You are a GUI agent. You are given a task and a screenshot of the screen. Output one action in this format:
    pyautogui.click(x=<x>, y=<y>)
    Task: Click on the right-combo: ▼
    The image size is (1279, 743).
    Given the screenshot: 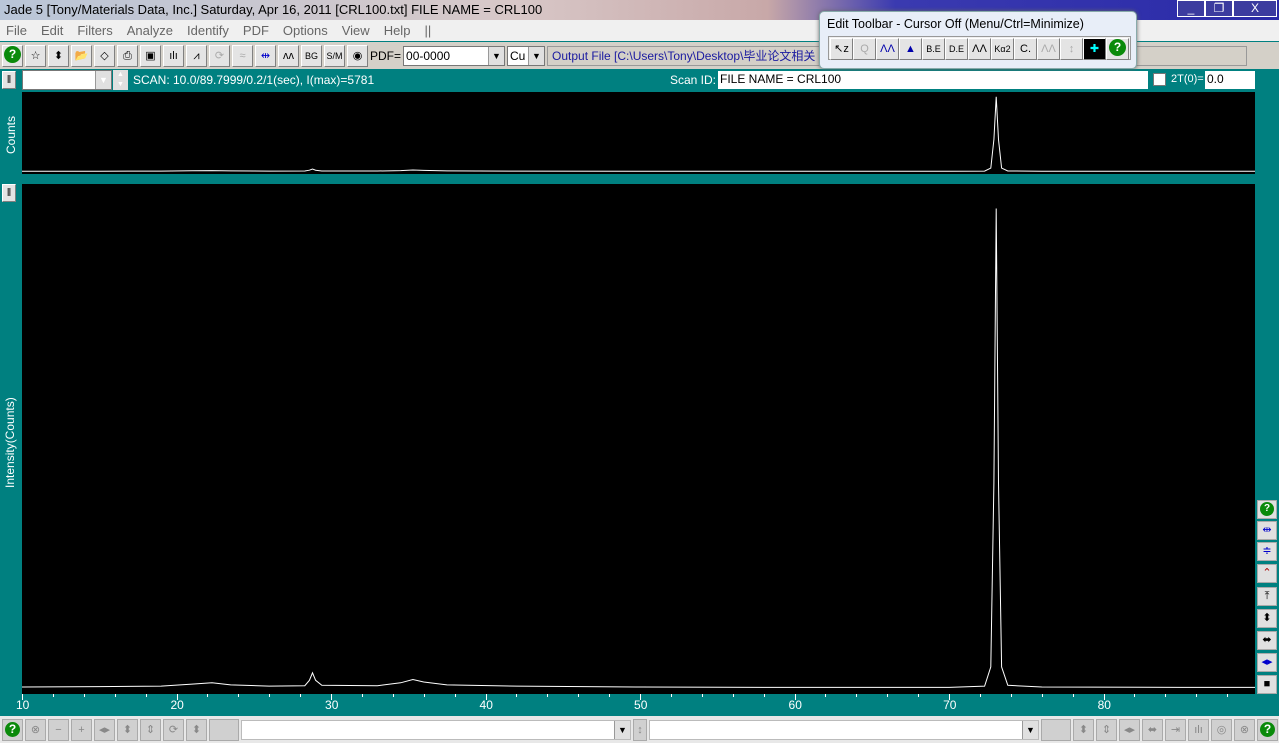 What is the action you would take?
    pyautogui.click(x=844, y=729)
    